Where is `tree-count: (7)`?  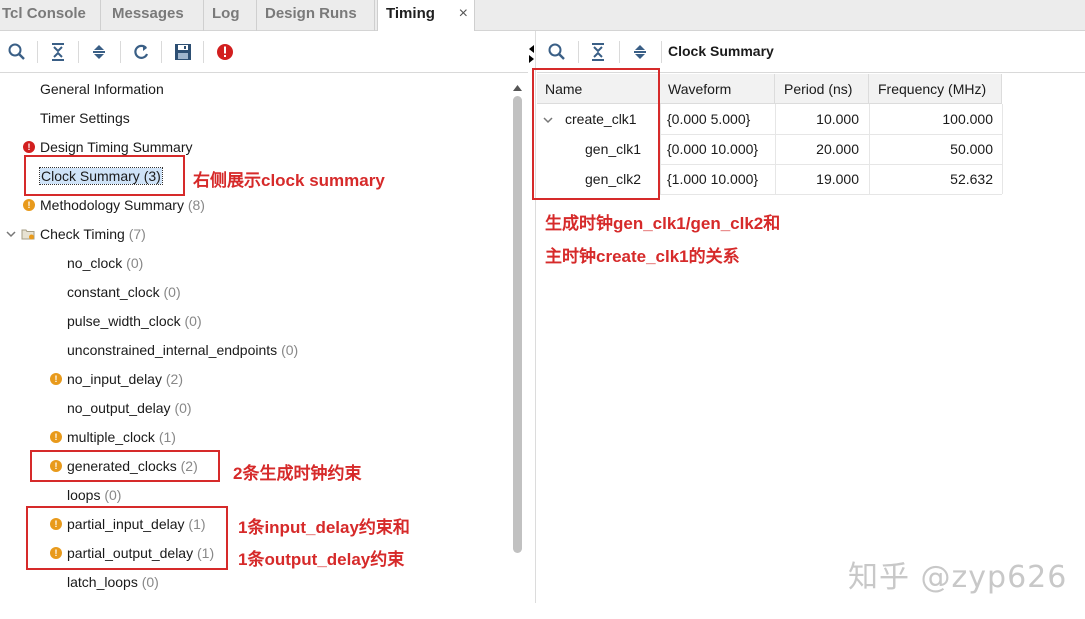 tree-count: (7) is located at coordinates (137, 234).